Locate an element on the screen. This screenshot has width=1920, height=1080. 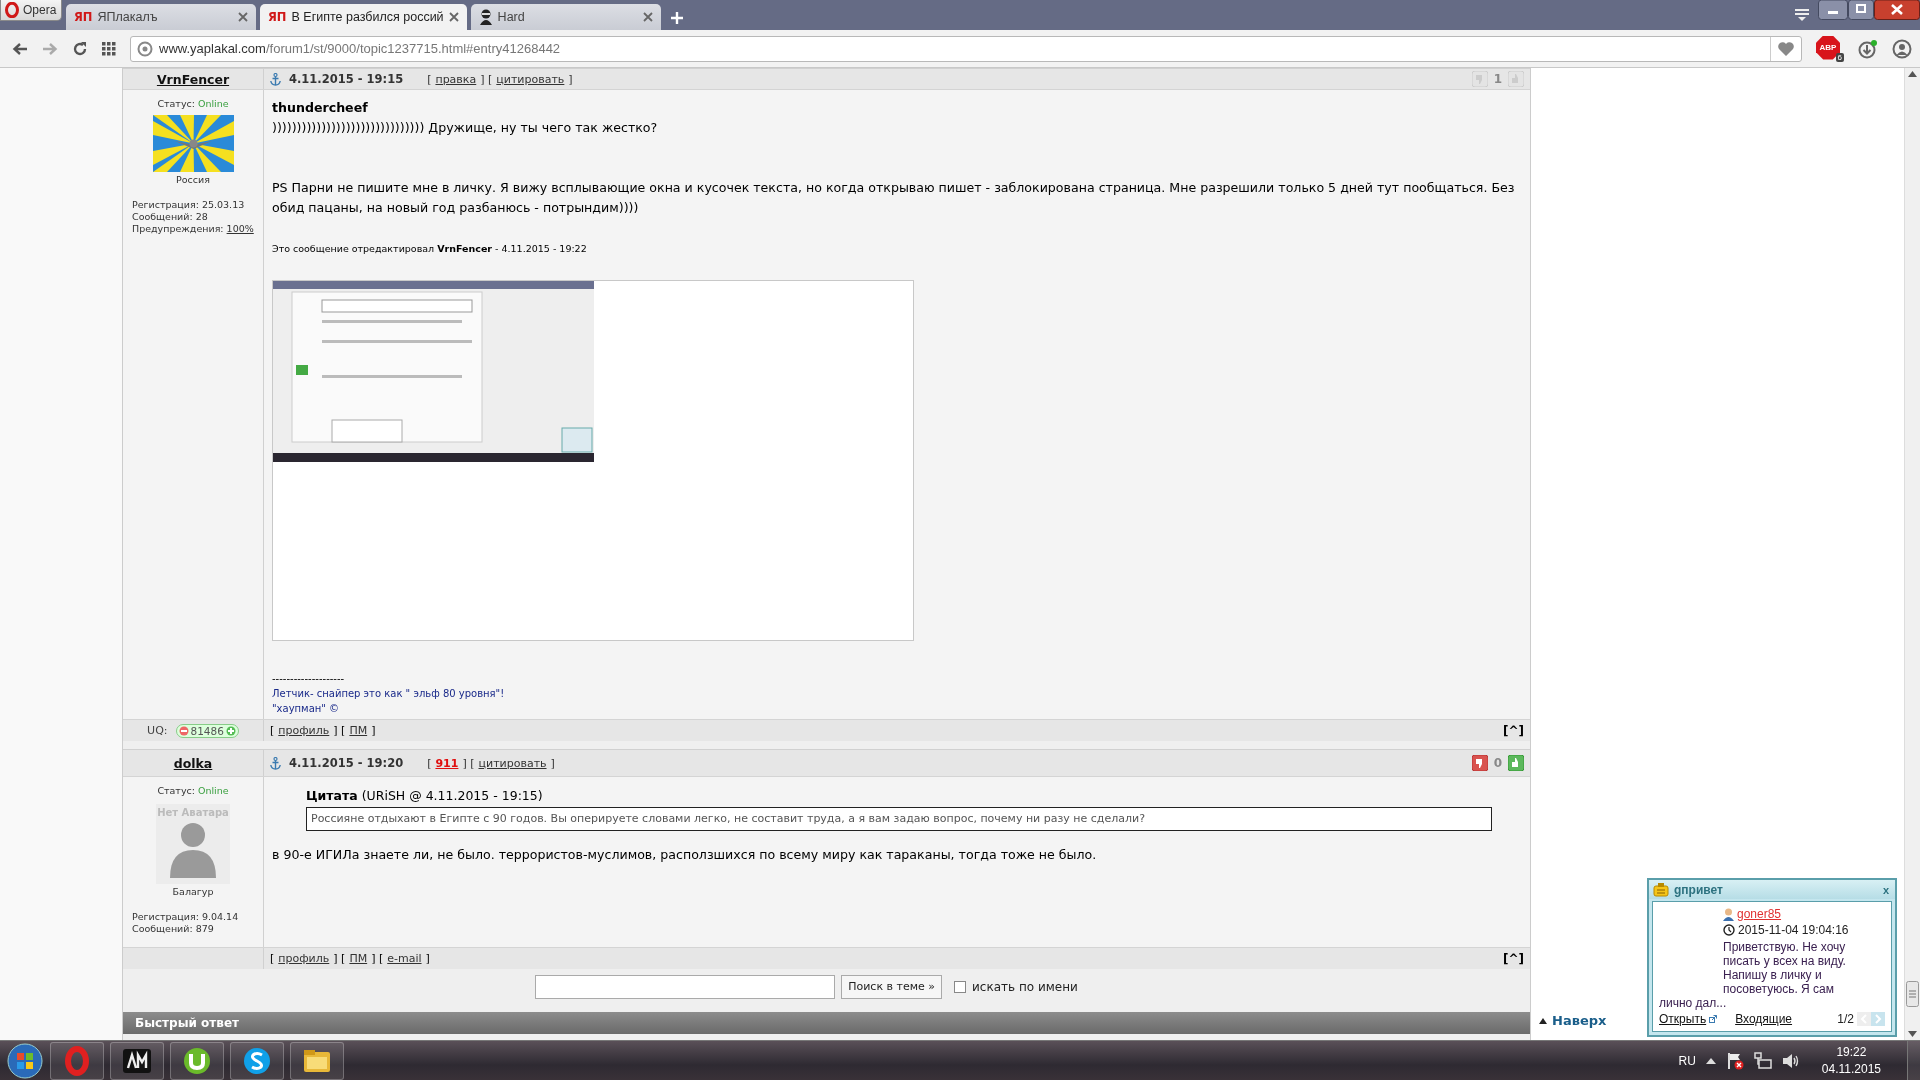
clock: 19:22 04.11.2015 is located at coordinates (1851, 1061).